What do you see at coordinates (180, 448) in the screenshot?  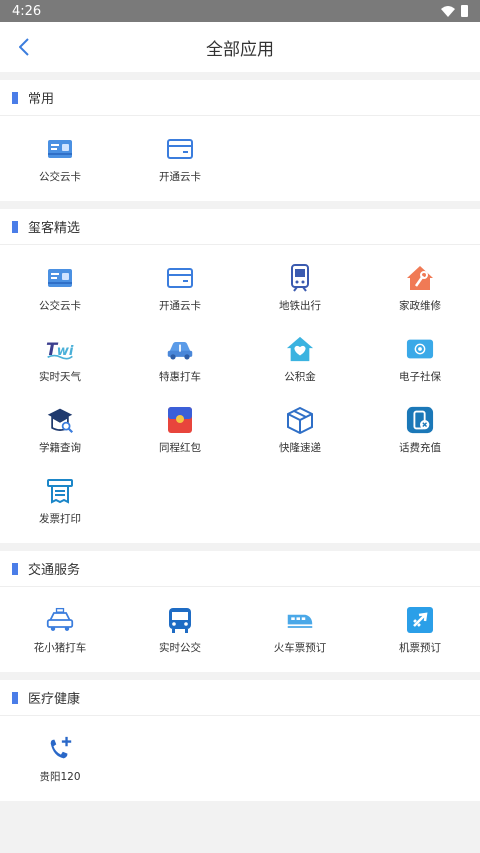 I see `app-label: 同程红包` at bounding box center [180, 448].